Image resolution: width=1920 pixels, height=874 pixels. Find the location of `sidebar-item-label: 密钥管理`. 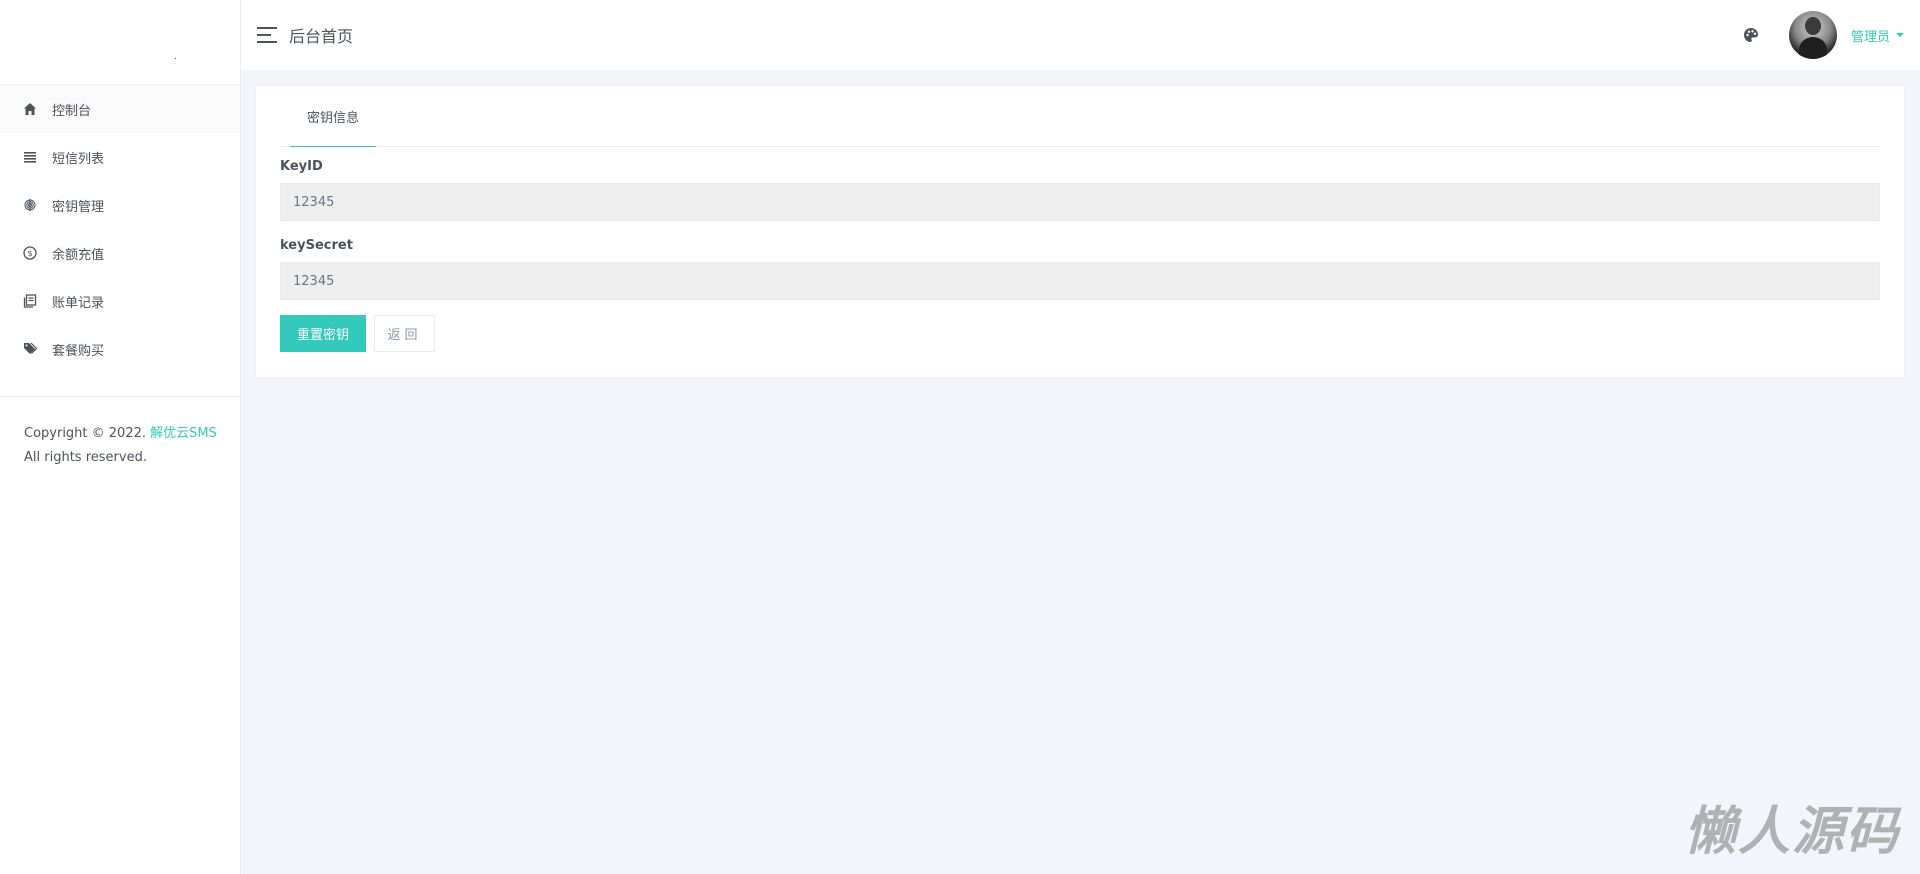

sidebar-item-label: 密钥管理 is located at coordinates (78, 207).